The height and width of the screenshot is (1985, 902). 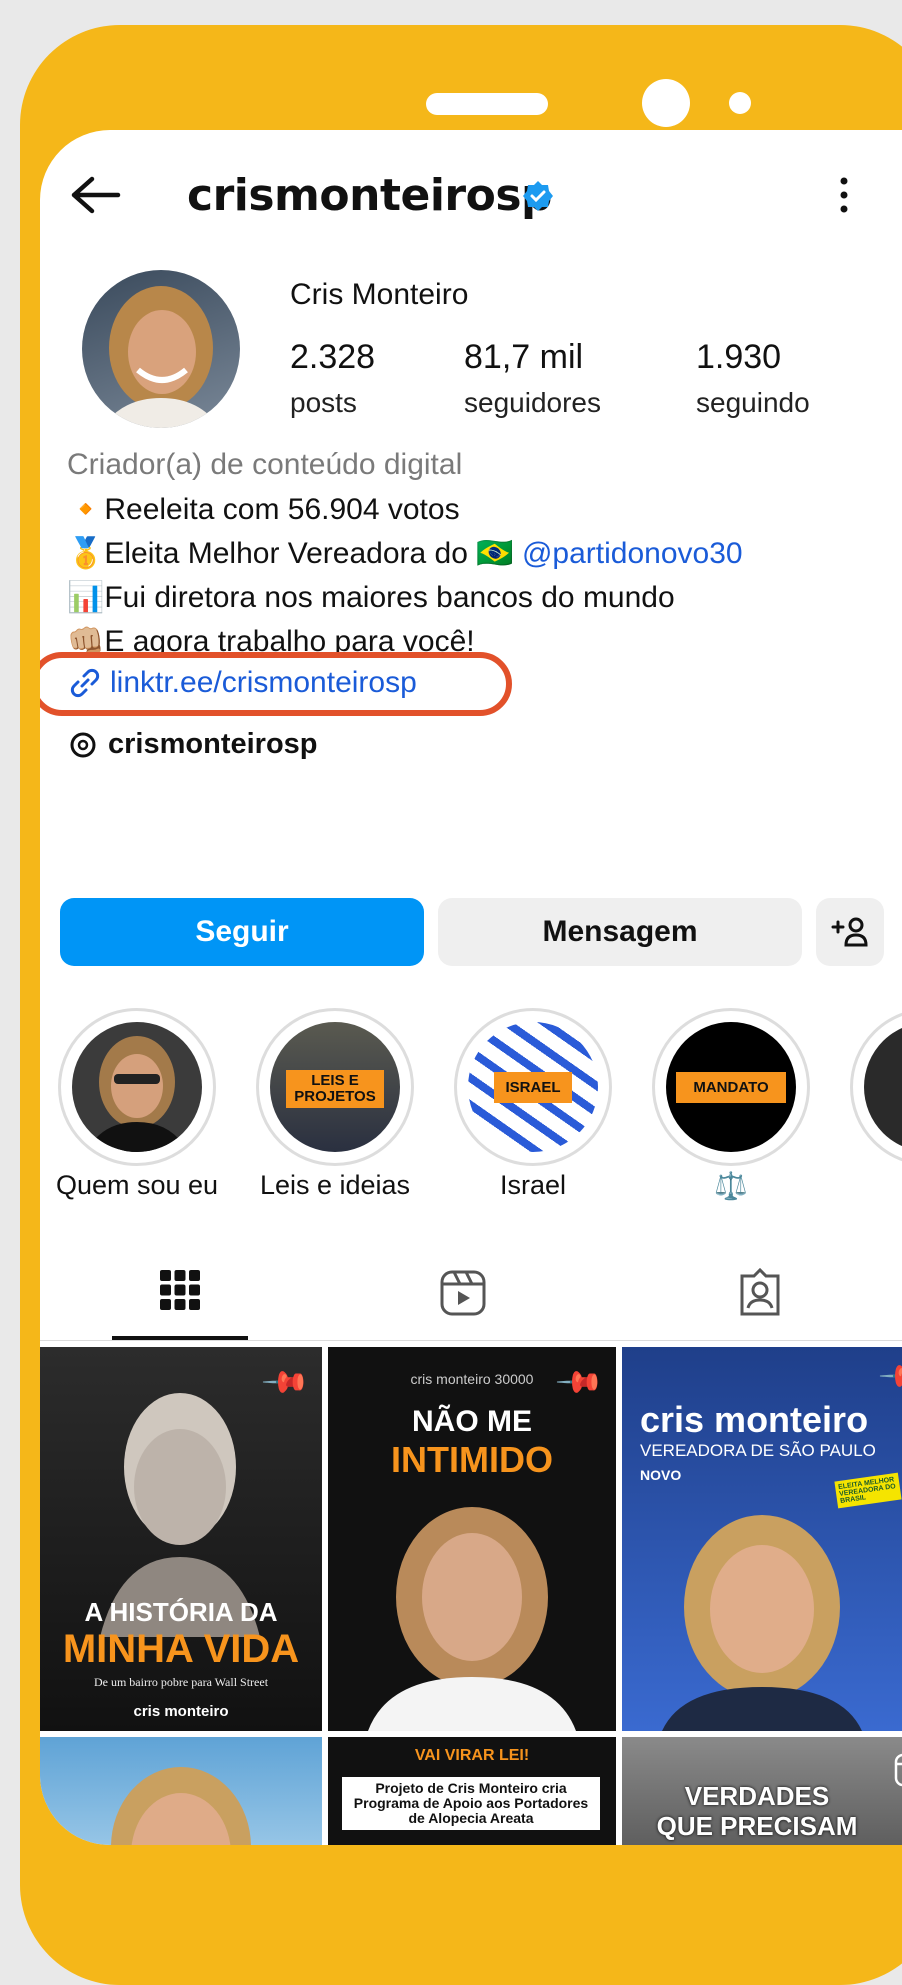 What do you see at coordinates (161, 349) in the screenshot?
I see `profile-avatar` at bounding box center [161, 349].